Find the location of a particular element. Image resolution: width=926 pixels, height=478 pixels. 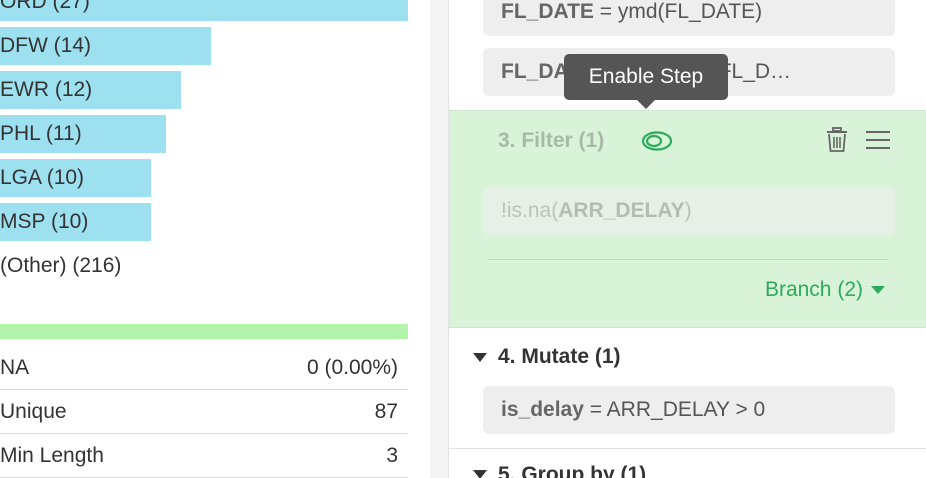

command-column: FL_DATE is located at coordinates (547, 11).